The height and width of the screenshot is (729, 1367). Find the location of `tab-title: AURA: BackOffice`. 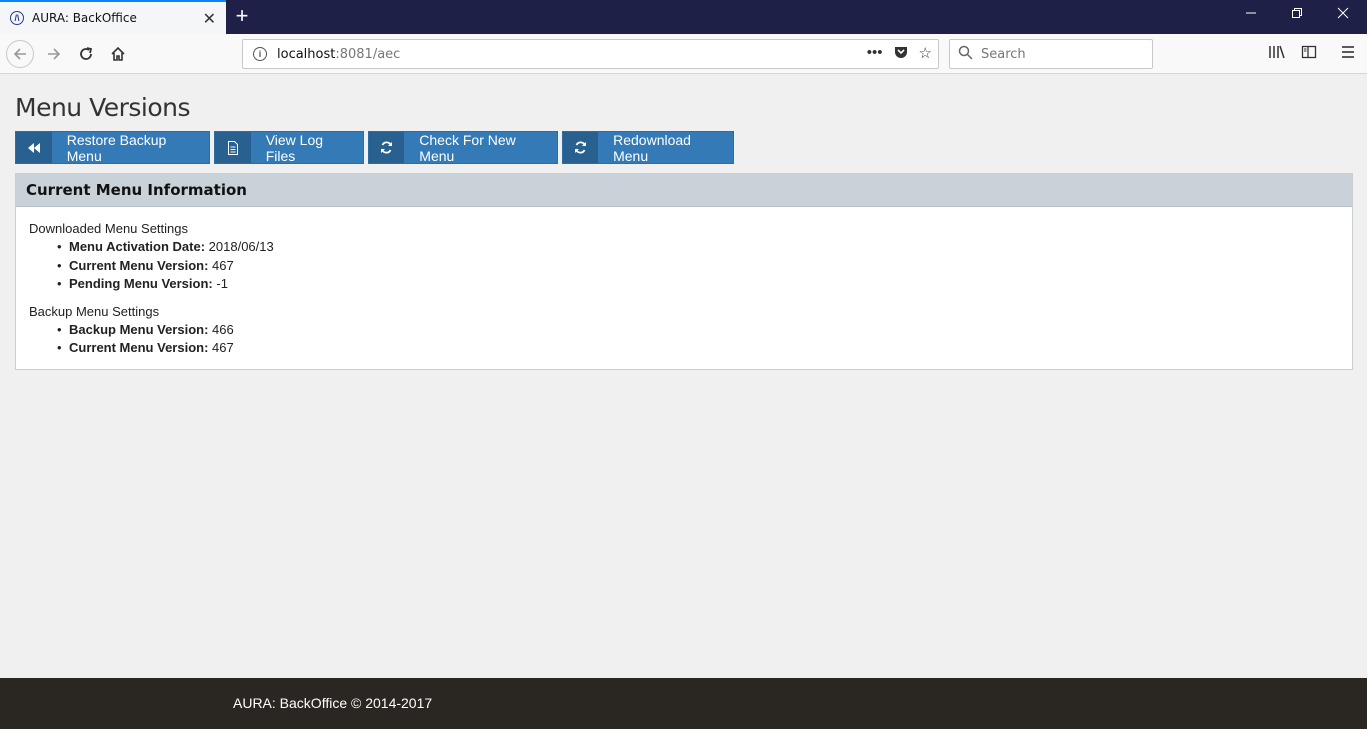

tab-title: AURA: BackOffice is located at coordinates (84, 18).